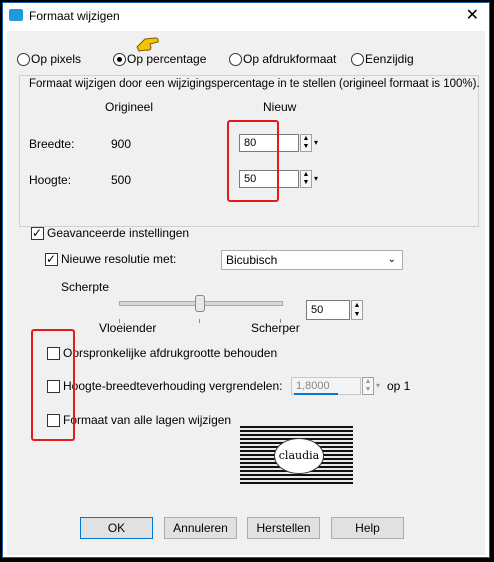  What do you see at coordinates (235, 59) in the screenshot?
I see `radio-op-afdrukformaat` at bounding box center [235, 59].